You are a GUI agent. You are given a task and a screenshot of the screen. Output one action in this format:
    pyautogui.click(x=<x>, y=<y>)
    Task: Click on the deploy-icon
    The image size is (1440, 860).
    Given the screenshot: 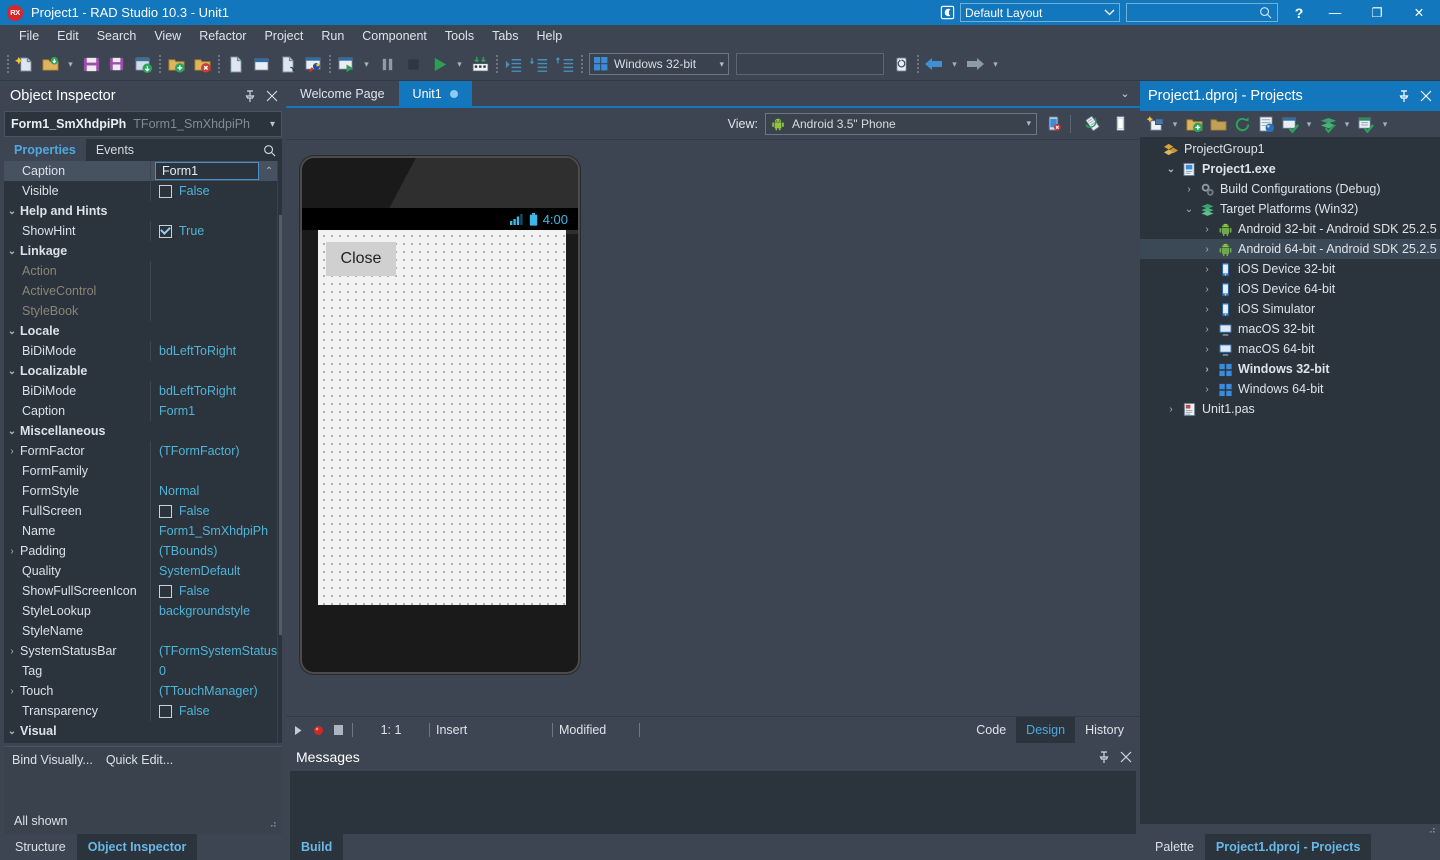 What is the action you would take?
    pyautogui.click(x=480, y=64)
    